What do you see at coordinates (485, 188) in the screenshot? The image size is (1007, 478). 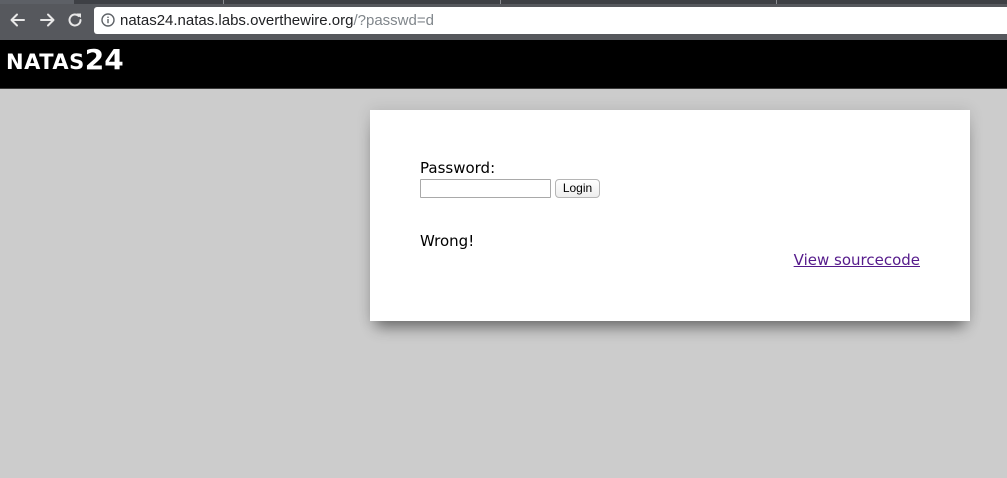 I see `password-input` at bounding box center [485, 188].